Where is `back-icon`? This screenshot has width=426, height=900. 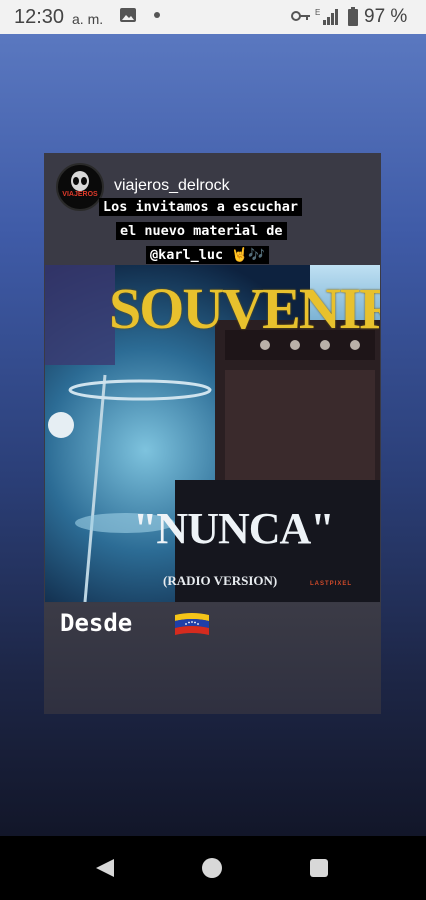 back-icon is located at coordinates (105, 868).